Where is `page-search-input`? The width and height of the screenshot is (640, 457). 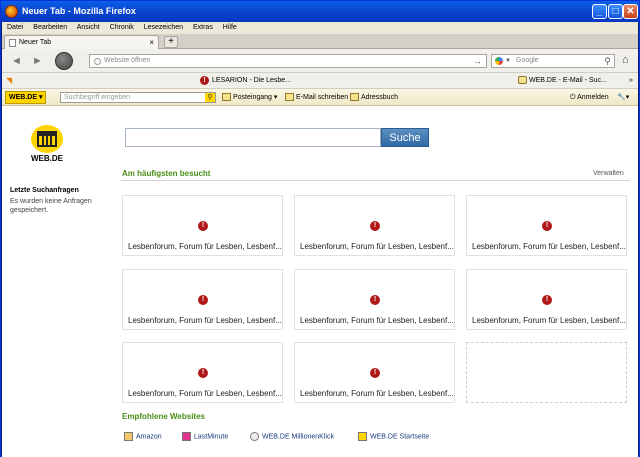
page-search-input is located at coordinates (253, 137).